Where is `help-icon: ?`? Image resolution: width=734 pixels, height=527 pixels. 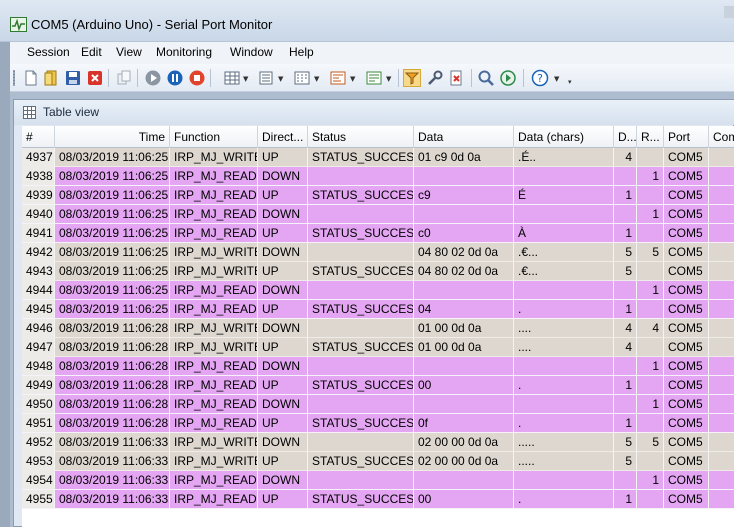
help-icon: ? is located at coordinates (540, 78).